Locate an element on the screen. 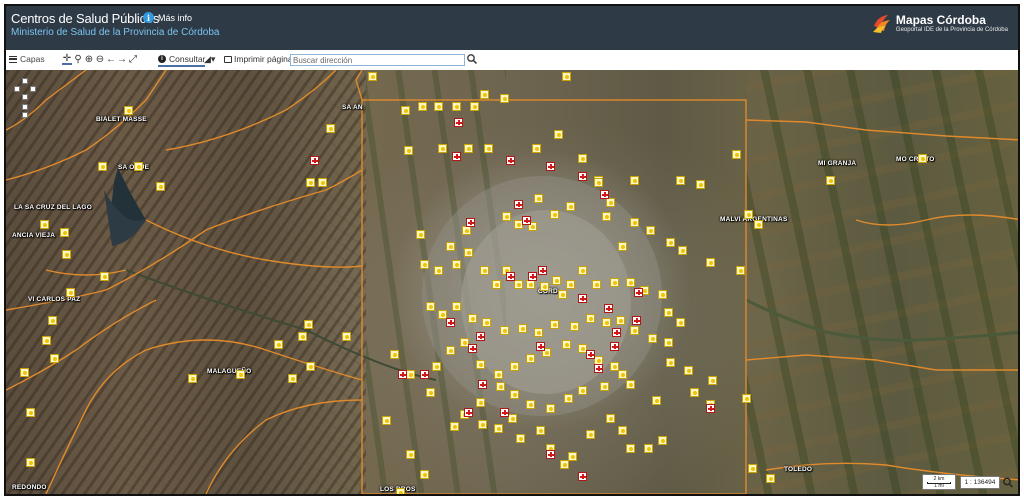 The width and height of the screenshot is (1024, 501). measure-dropdown-icon: ◢▾ is located at coordinates (209, 59).